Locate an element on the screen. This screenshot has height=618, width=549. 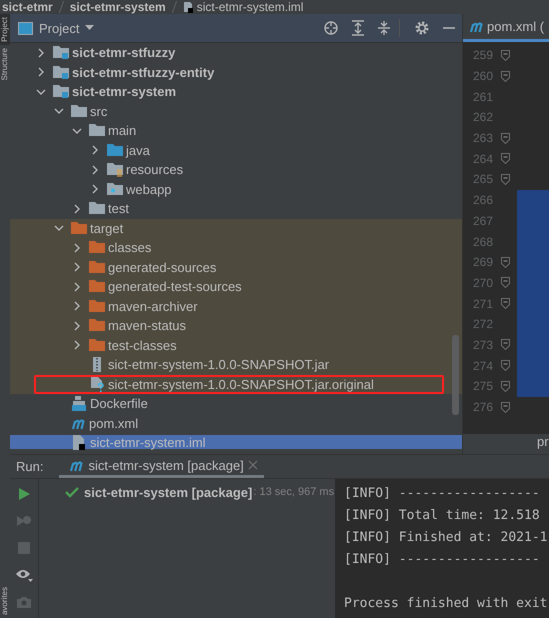
module-file-icon is located at coordinates (79, 442).